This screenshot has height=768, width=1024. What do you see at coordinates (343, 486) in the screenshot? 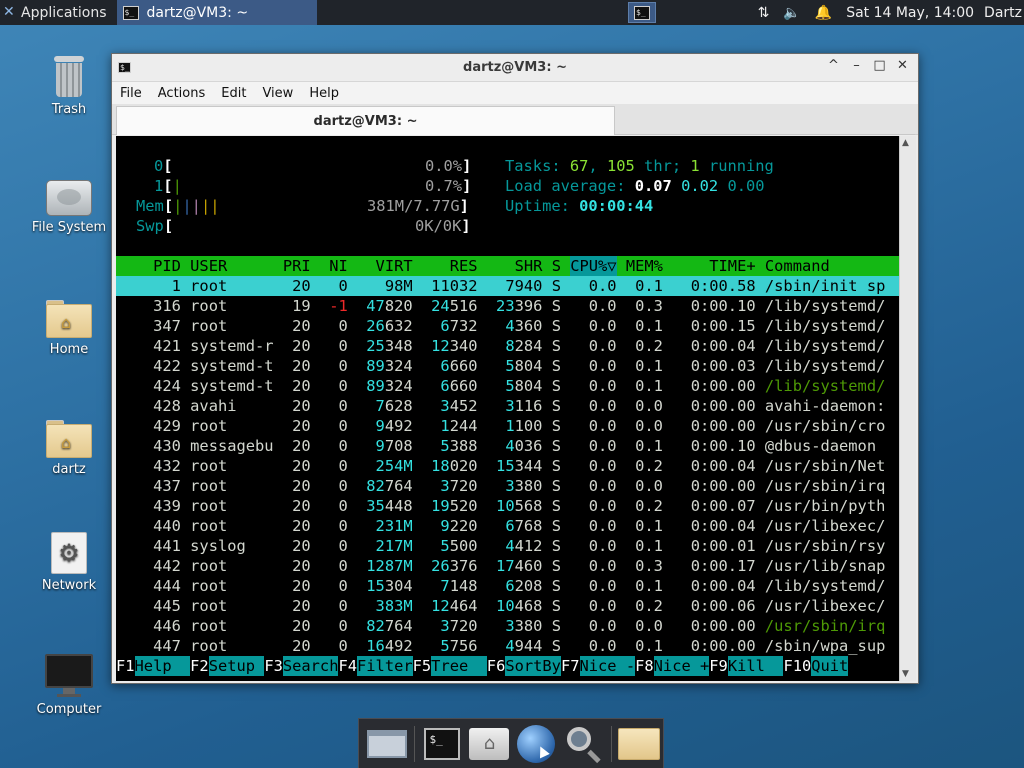
I see `cell-ni: 0` at bounding box center [343, 486].